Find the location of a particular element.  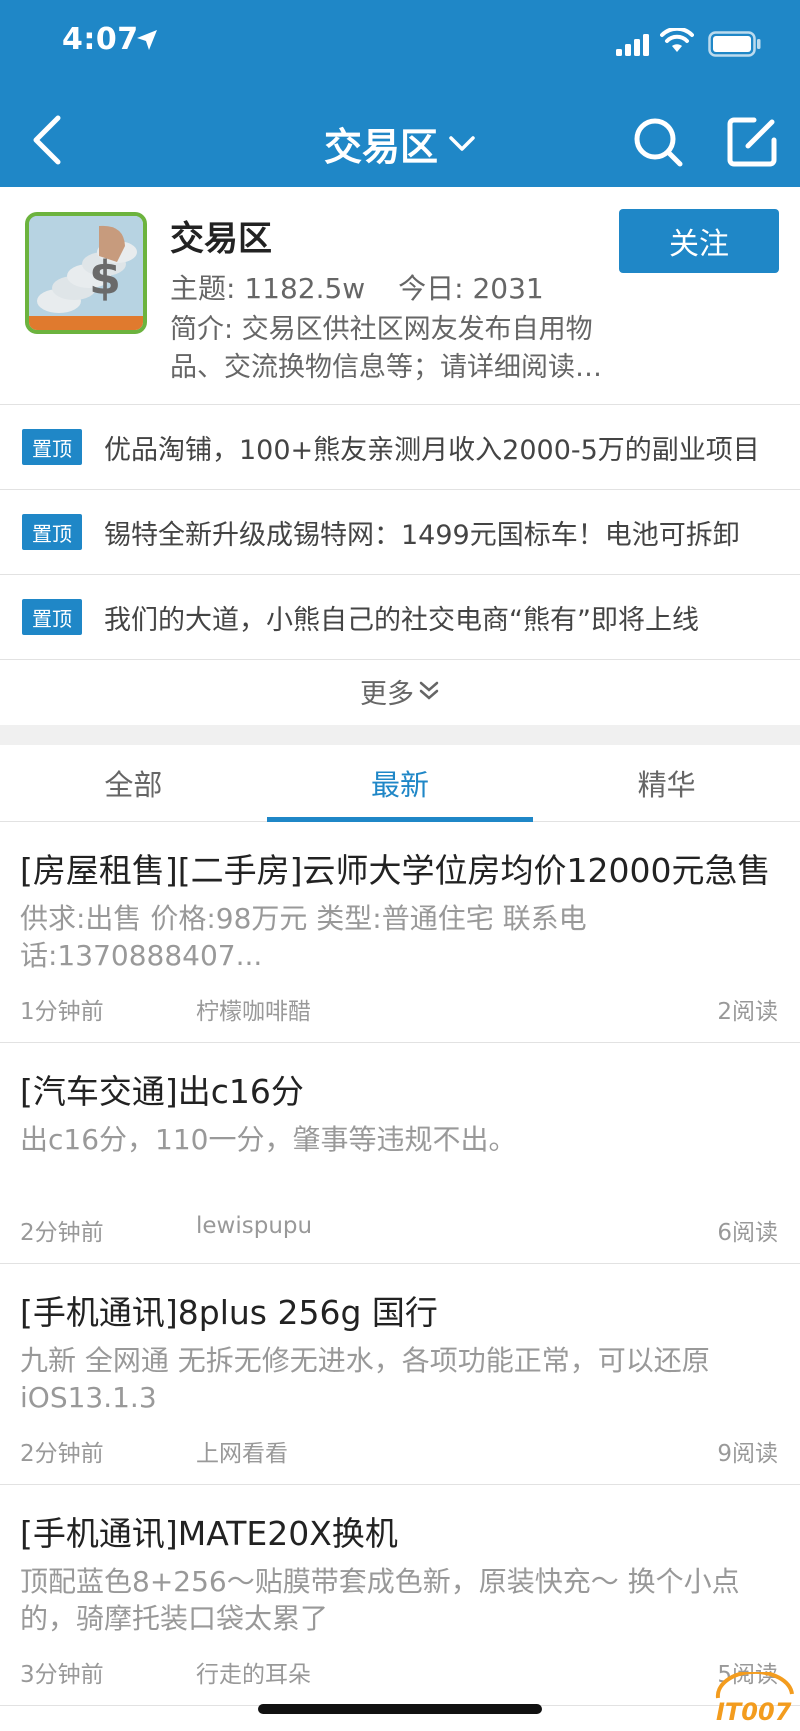

double-chevron-down-icon is located at coordinates (429, 690).